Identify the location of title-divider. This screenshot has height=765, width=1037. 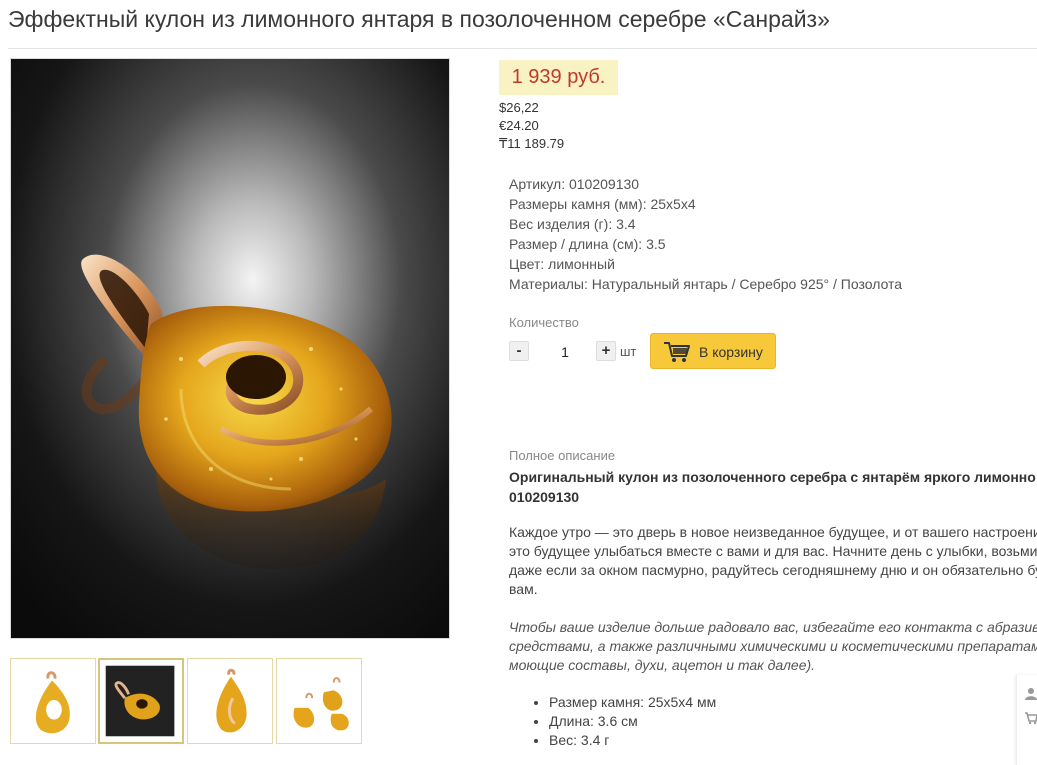
(522, 48).